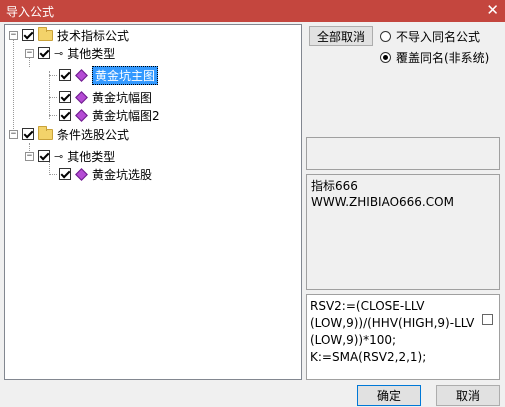 The height and width of the screenshot is (407, 505). I want to click on tree-node-other-types: − ⊸ 其他类型, so click(70, 53).